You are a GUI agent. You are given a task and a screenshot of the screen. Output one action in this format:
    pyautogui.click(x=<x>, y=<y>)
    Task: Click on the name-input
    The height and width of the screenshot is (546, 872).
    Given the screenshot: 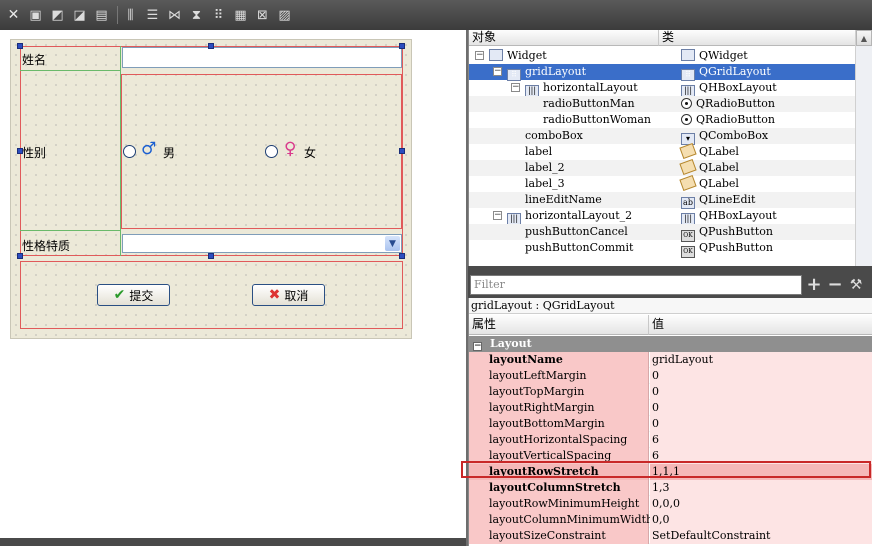 What is the action you would take?
    pyautogui.click(x=262, y=57)
    